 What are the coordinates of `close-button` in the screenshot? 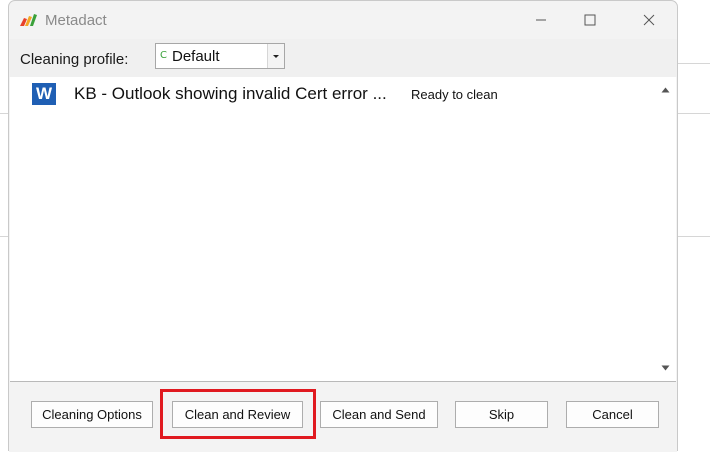 It's located at (649, 20).